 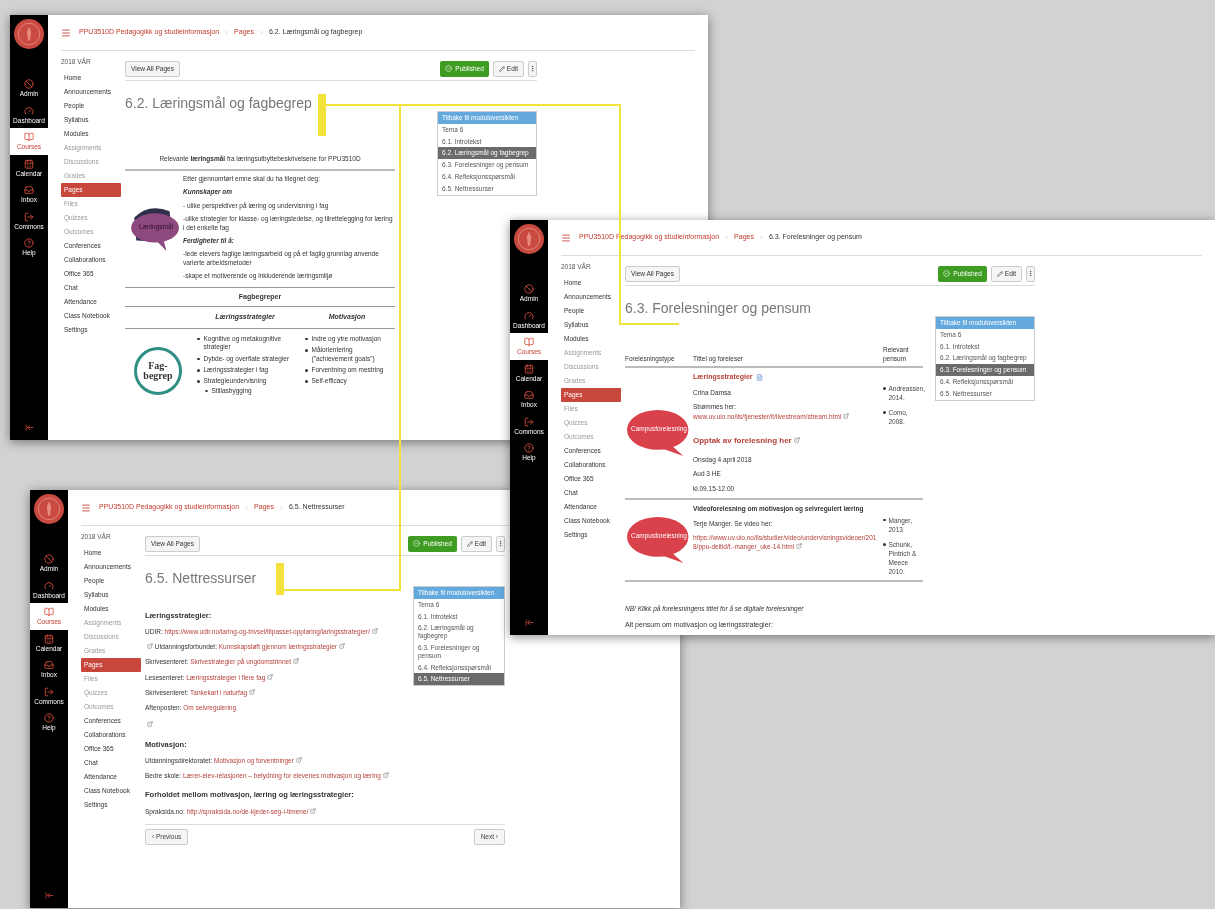 I want to click on page-title: 6.3. Forelesninger og pensum, so click(x=718, y=308).